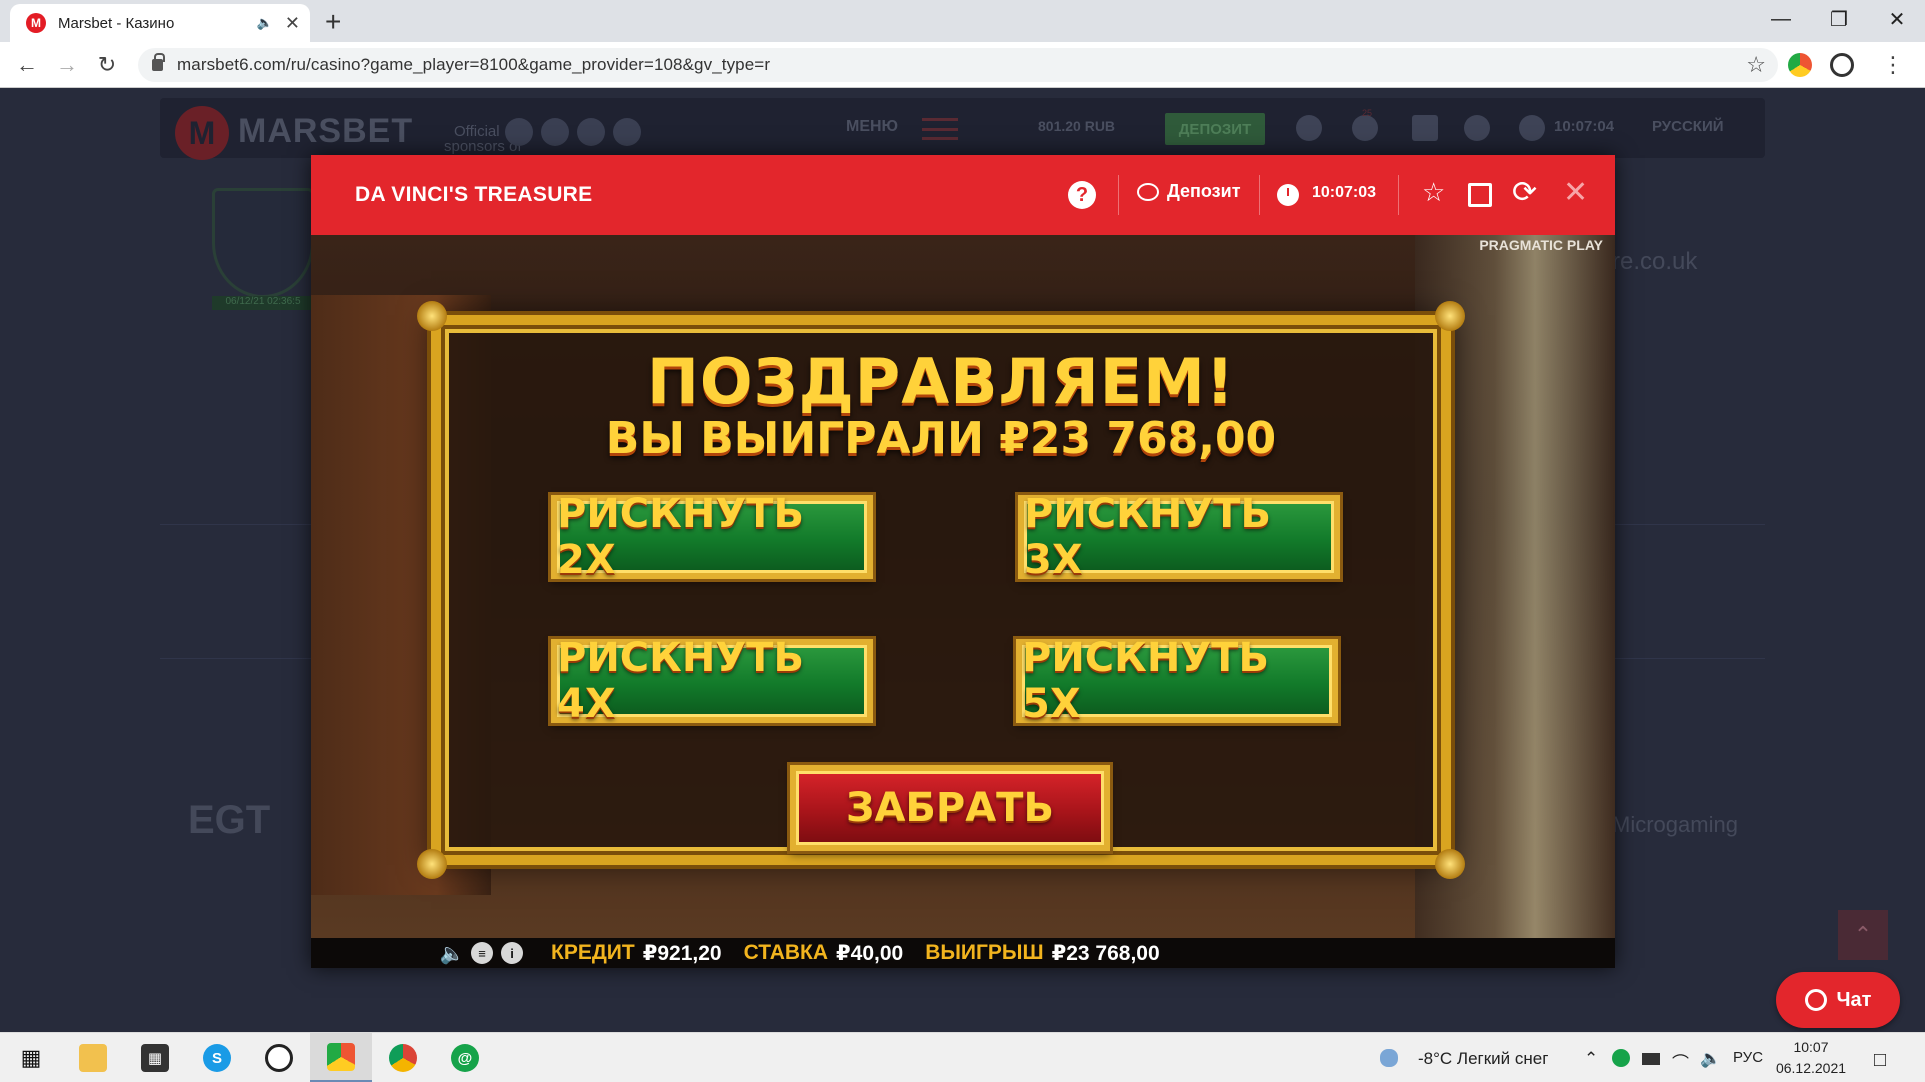 The height and width of the screenshot is (1082, 1925). Describe the element at coordinates (482, 953) in the screenshot. I see `menu-icon: ≡` at that location.